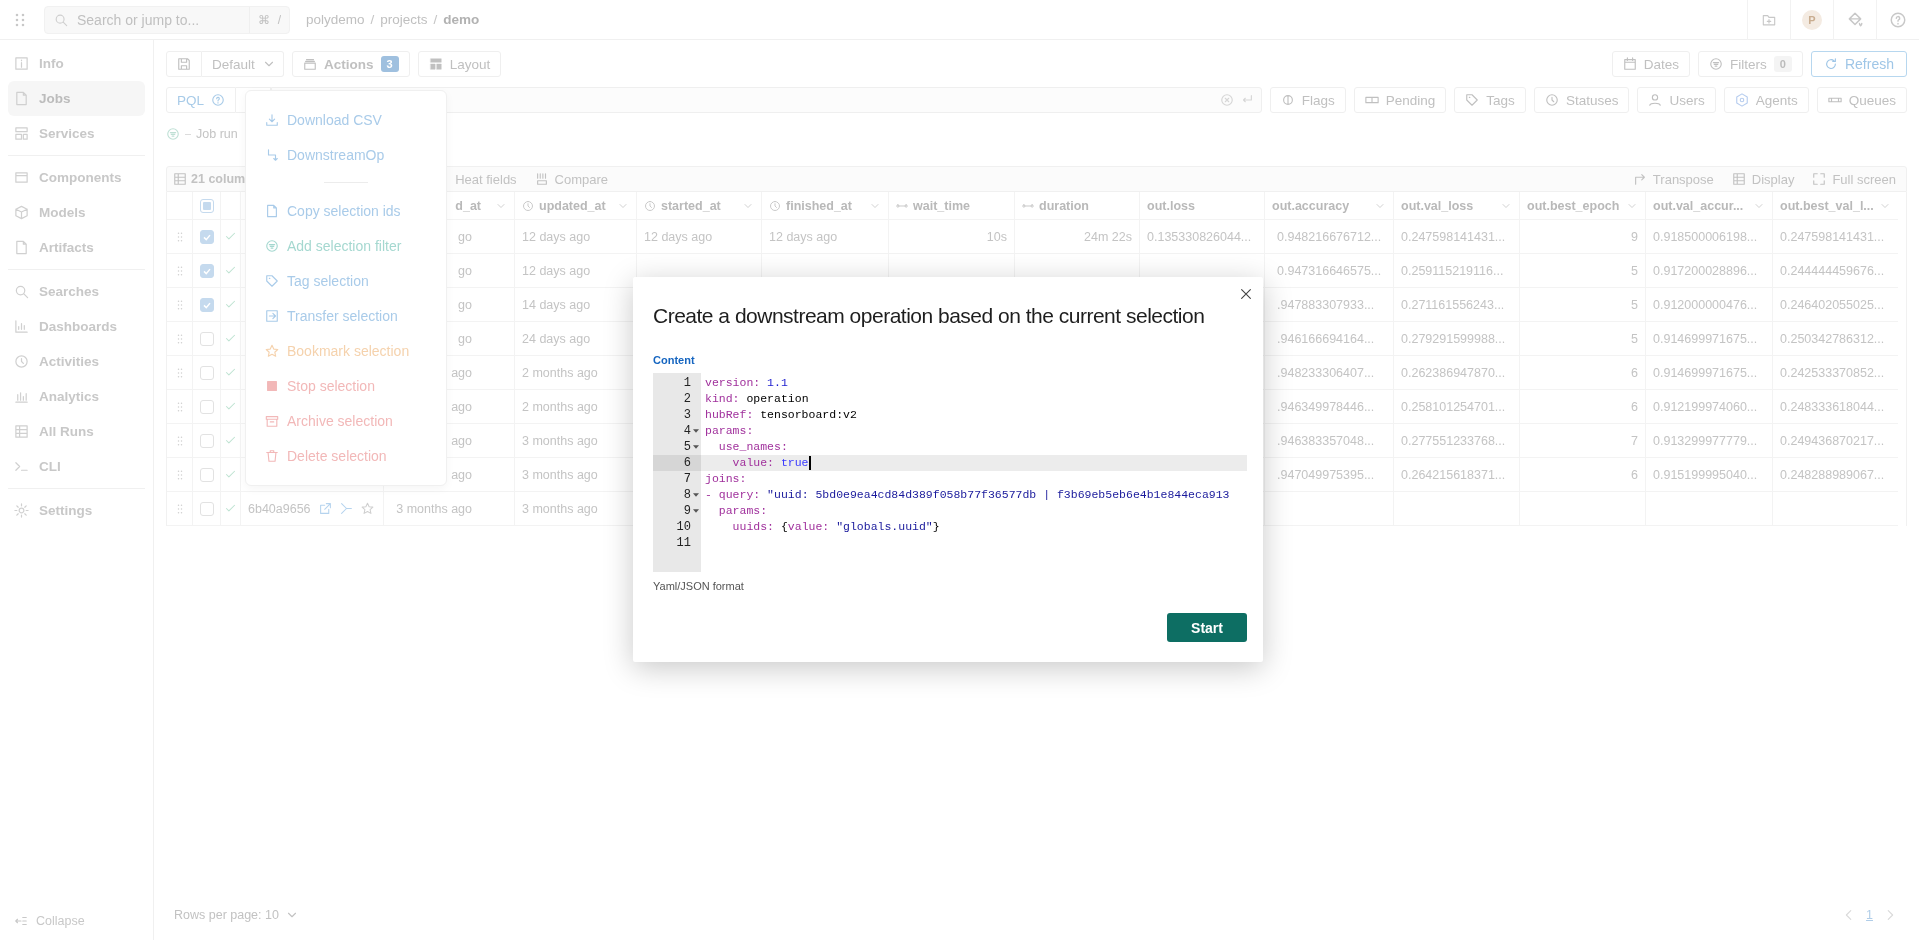  Describe the element at coordinates (572, 205) in the screenshot. I see `column-header: updated_at` at that location.